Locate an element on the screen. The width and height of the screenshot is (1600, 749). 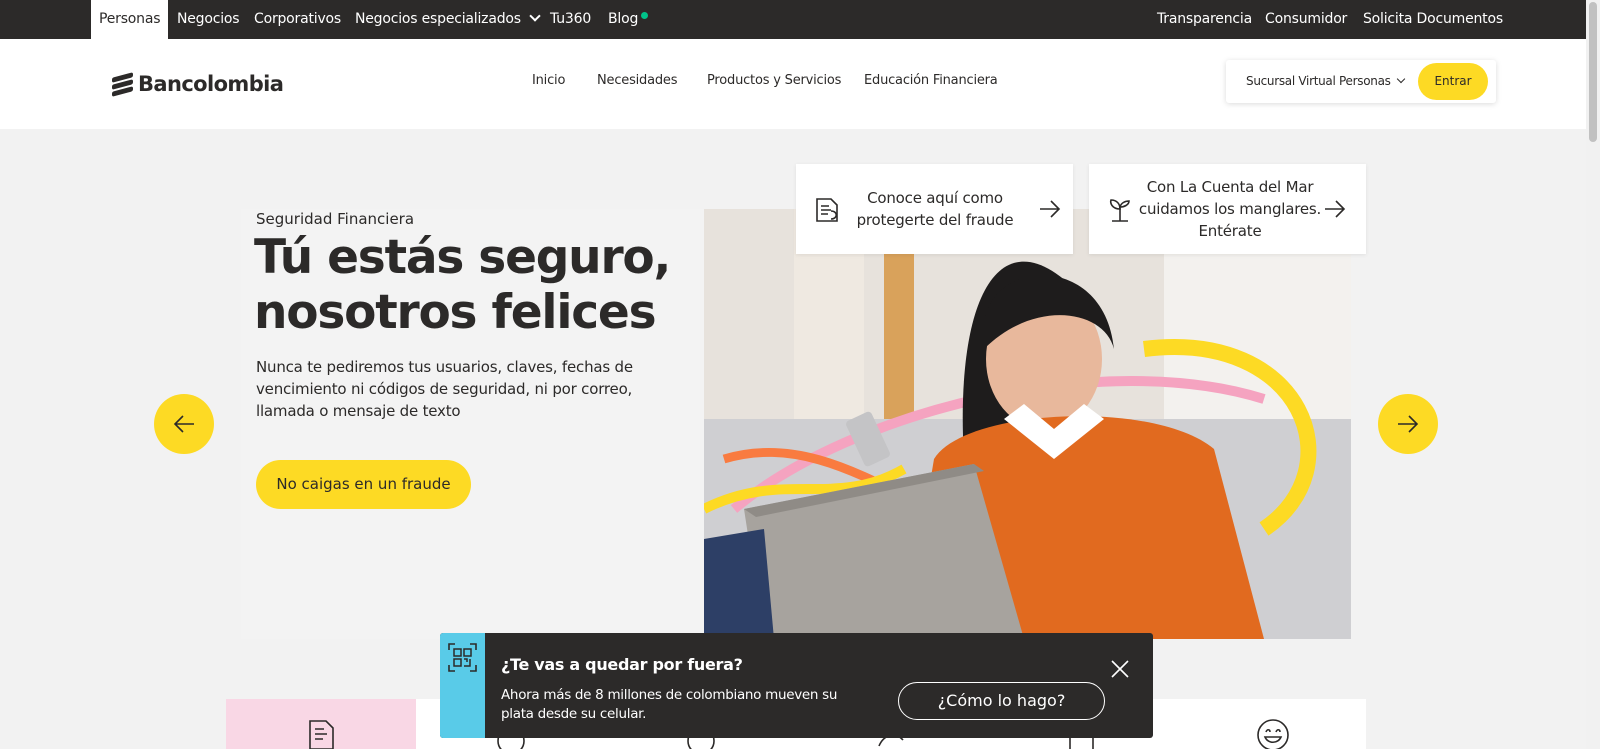
segment-blog: Blog is located at coordinates (623, 19).